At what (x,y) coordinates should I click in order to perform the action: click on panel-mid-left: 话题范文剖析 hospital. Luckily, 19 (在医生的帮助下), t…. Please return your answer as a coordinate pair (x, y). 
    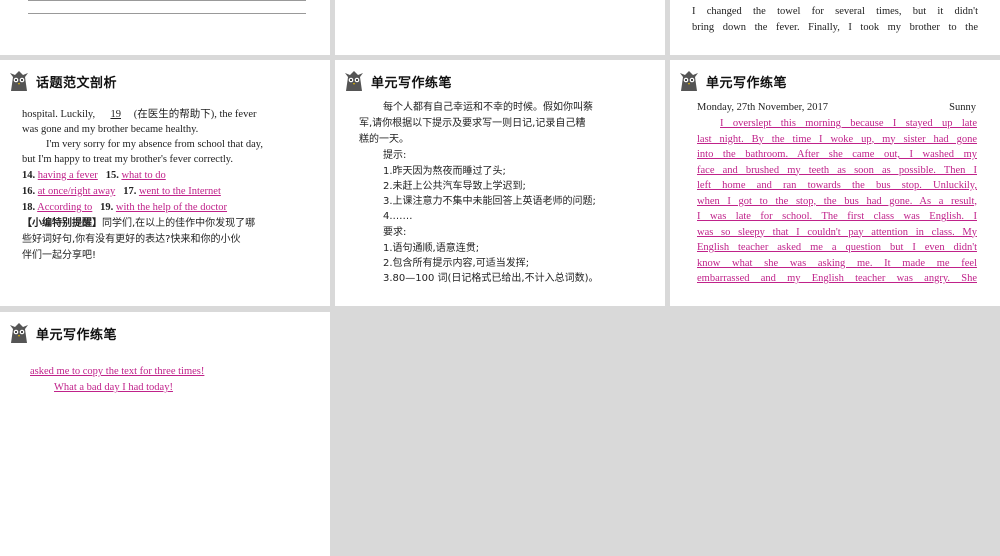
    Looking at the image, I should click on (165, 183).